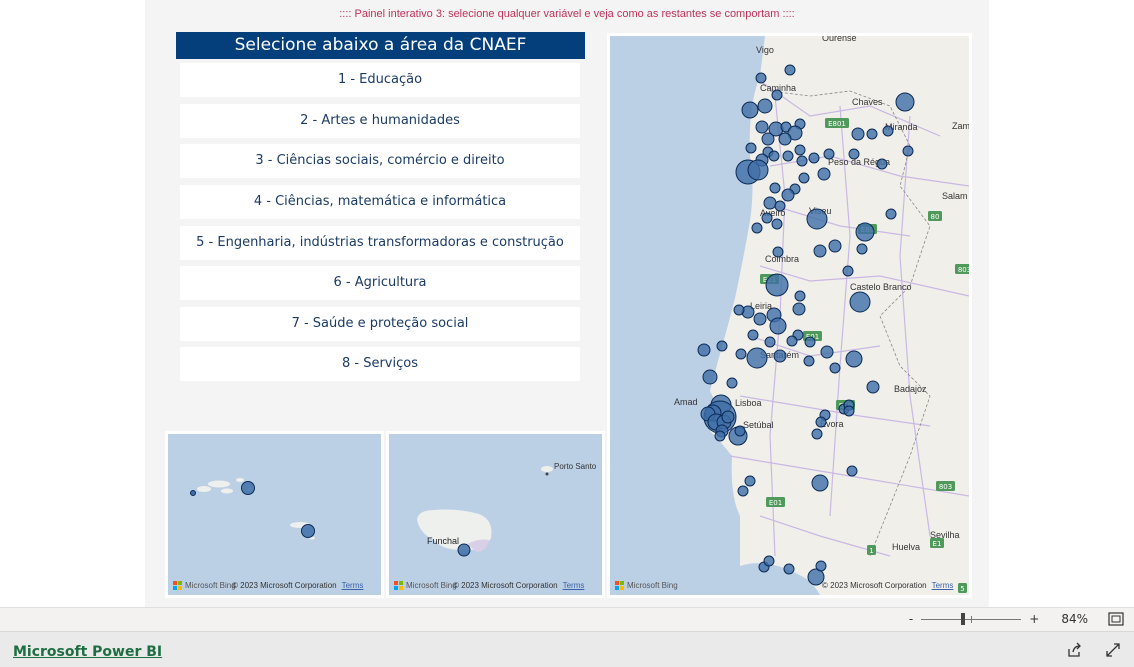 The width and height of the screenshot is (1134, 667). Describe the element at coordinates (380, 364) in the screenshot. I see `cnaef-option-8: 8 - Serviços` at that location.